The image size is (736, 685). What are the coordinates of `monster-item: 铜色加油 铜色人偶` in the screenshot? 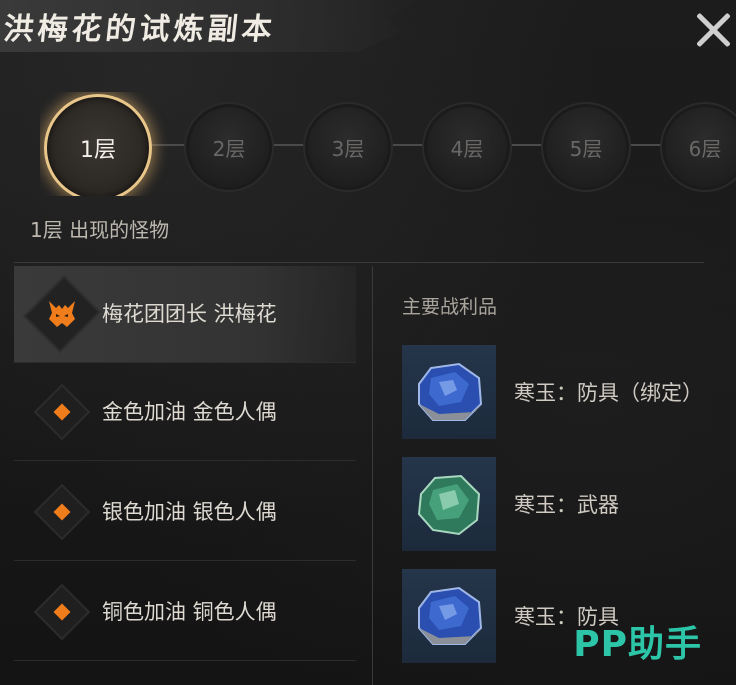 It's located at (185, 612).